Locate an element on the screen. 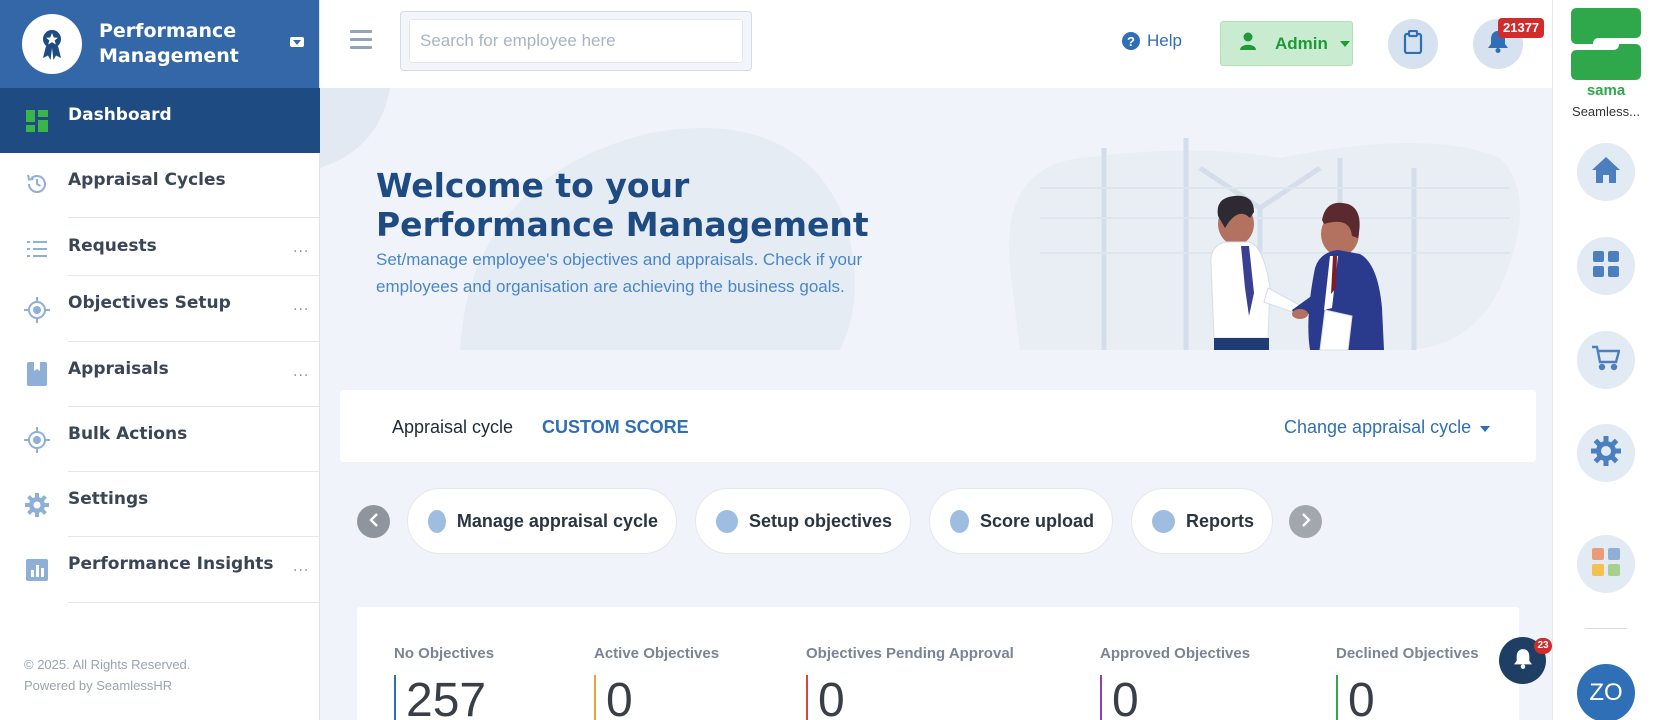  topbar: ? Help Admin 21377 is located at coordinates (936, 44).